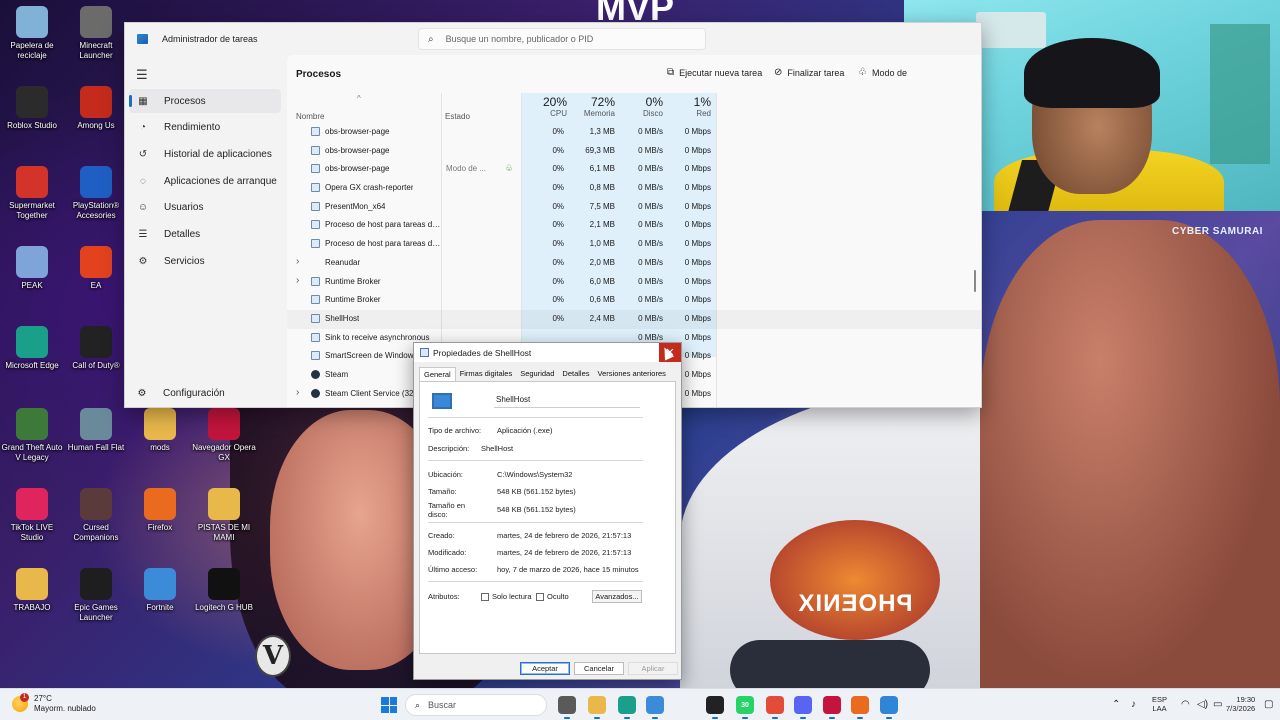 Image resolution: width=1280 pixels, height=720 pixels. What do you see at coordinates (32, 348) in the screenshot?
I see `desktop-icon-edge: Microsoft Edge` at bounding box center [32, 348].